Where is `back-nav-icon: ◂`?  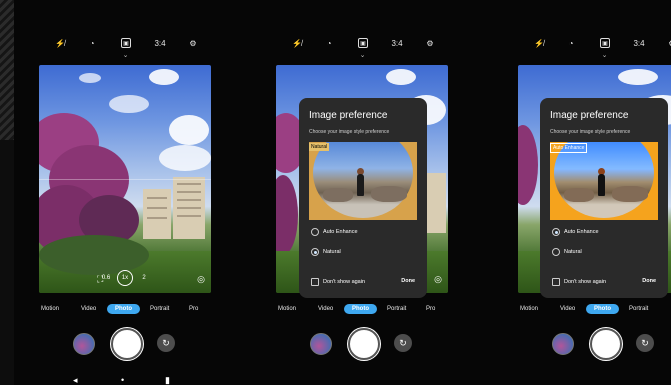
back-nav-icon: ◂ is located at coordinates (75, 380).